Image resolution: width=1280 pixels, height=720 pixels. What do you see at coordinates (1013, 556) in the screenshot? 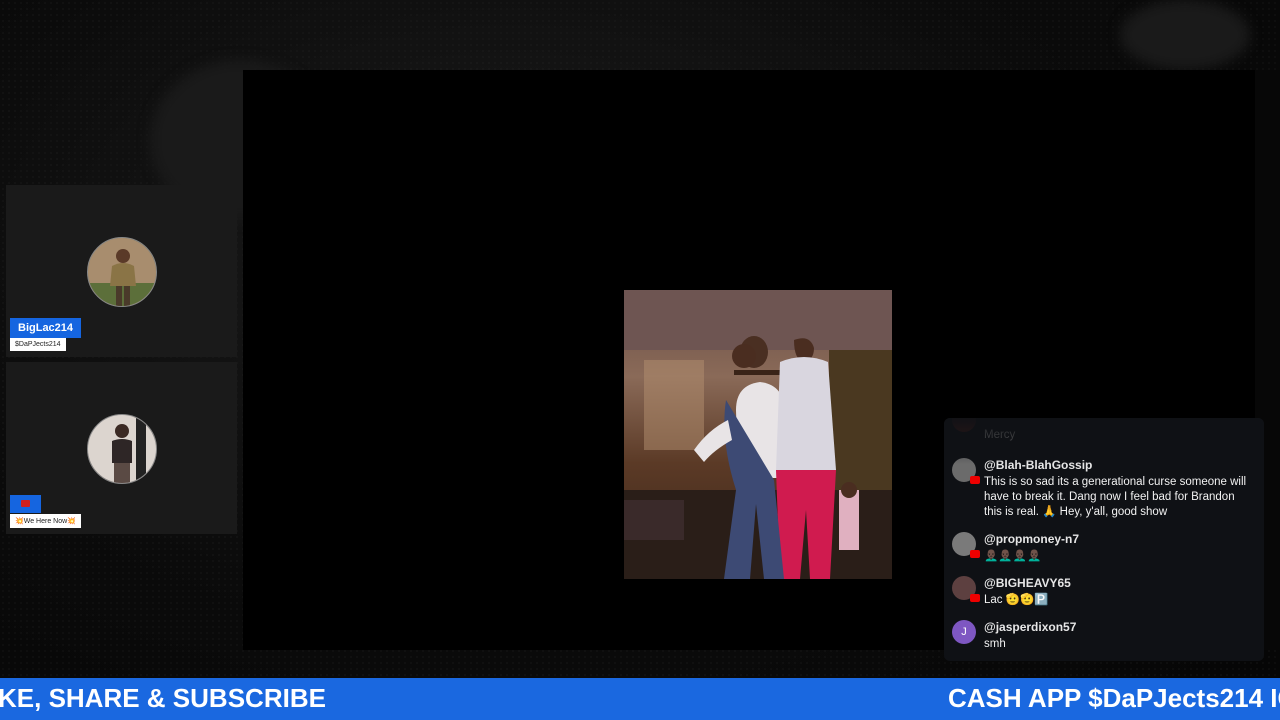
I see `chat-message-text: 👨🏿‍🦲👨🏿‍🦲👨🏿‍🦲👨🏿‍🦲` at bounding box center [1013, 556].